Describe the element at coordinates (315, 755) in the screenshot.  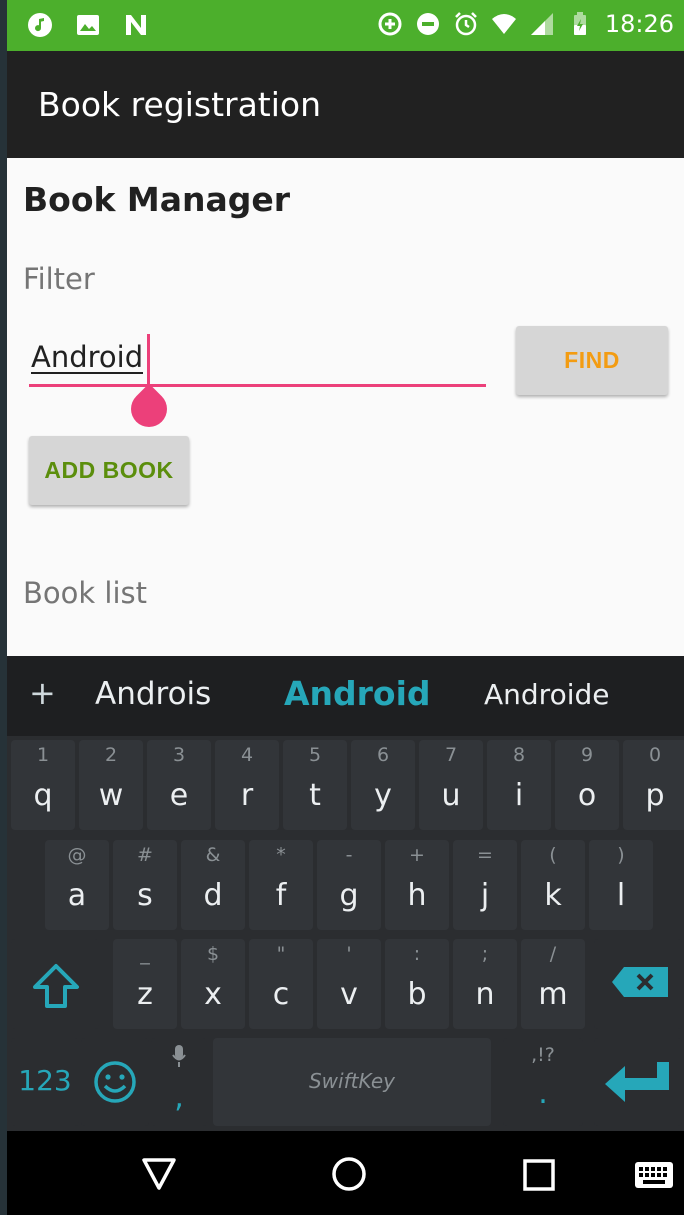
I see `key-hint: 5` at that location.